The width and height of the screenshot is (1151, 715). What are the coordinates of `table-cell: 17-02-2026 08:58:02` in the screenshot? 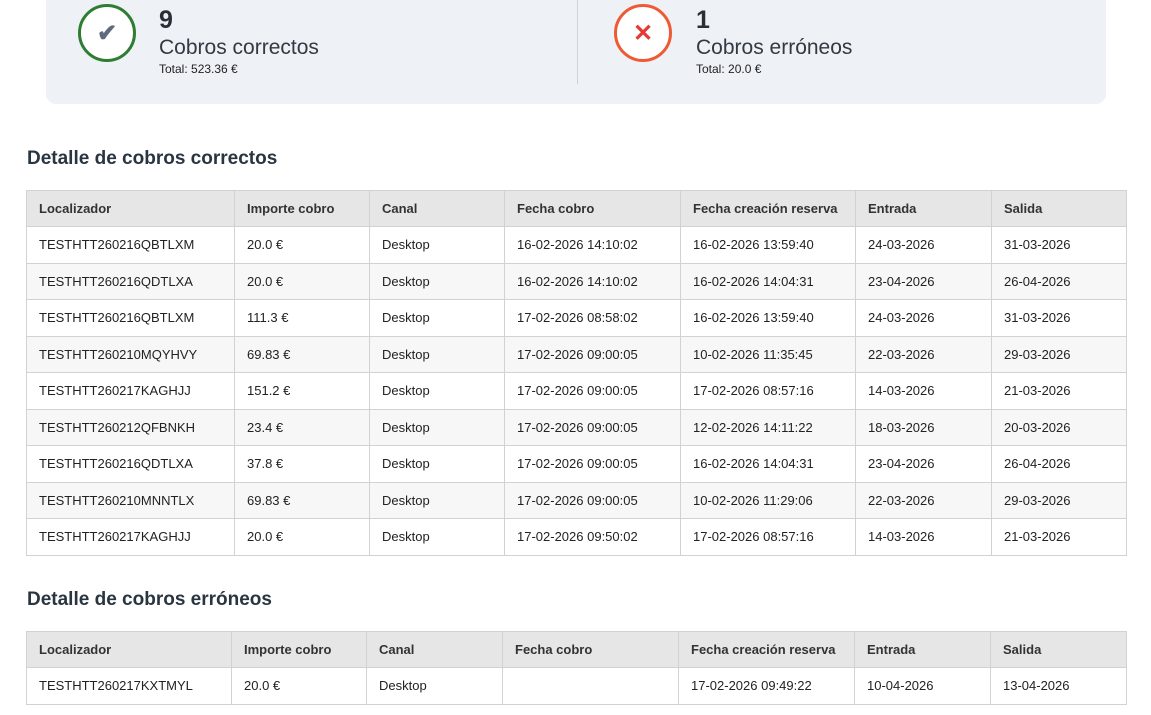 It's located at (592, 318).